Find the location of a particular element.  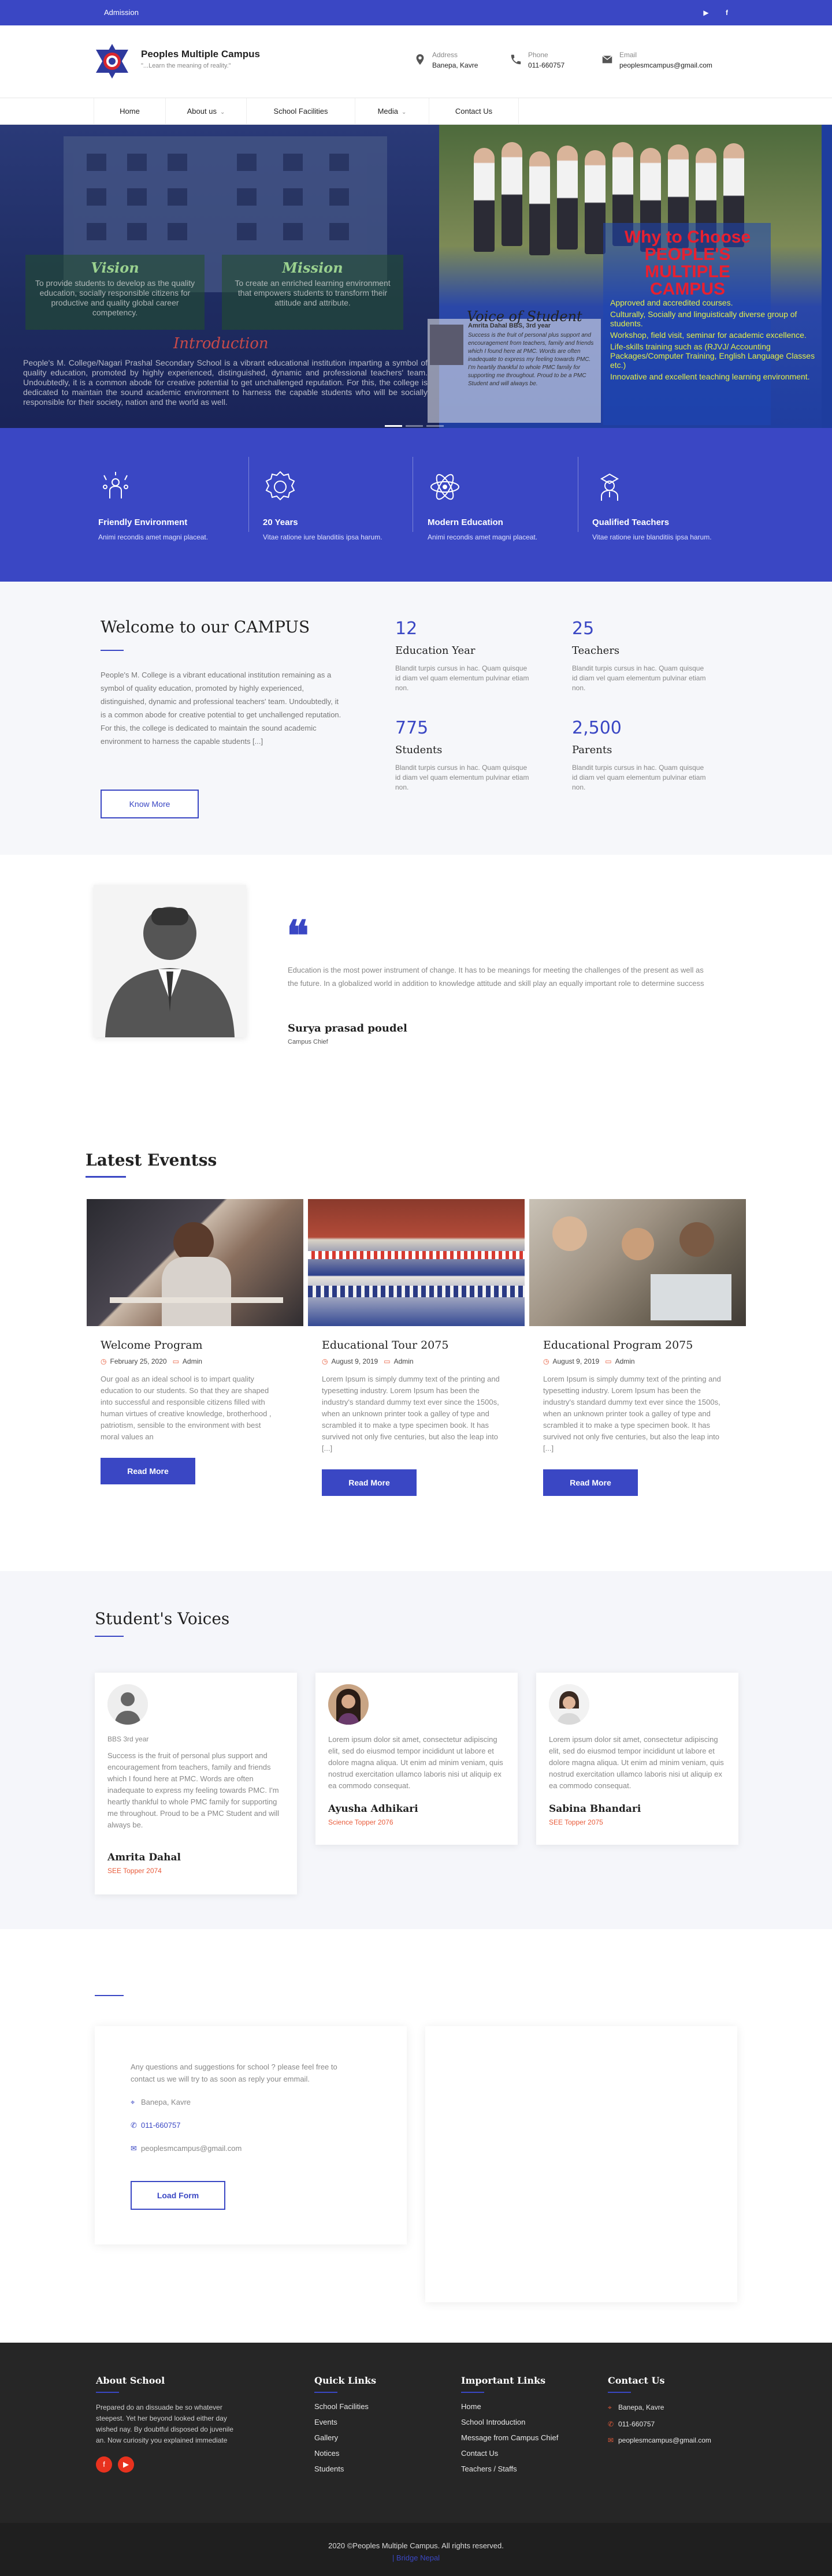

nav-label: Home is located at coordinates (130, 111).